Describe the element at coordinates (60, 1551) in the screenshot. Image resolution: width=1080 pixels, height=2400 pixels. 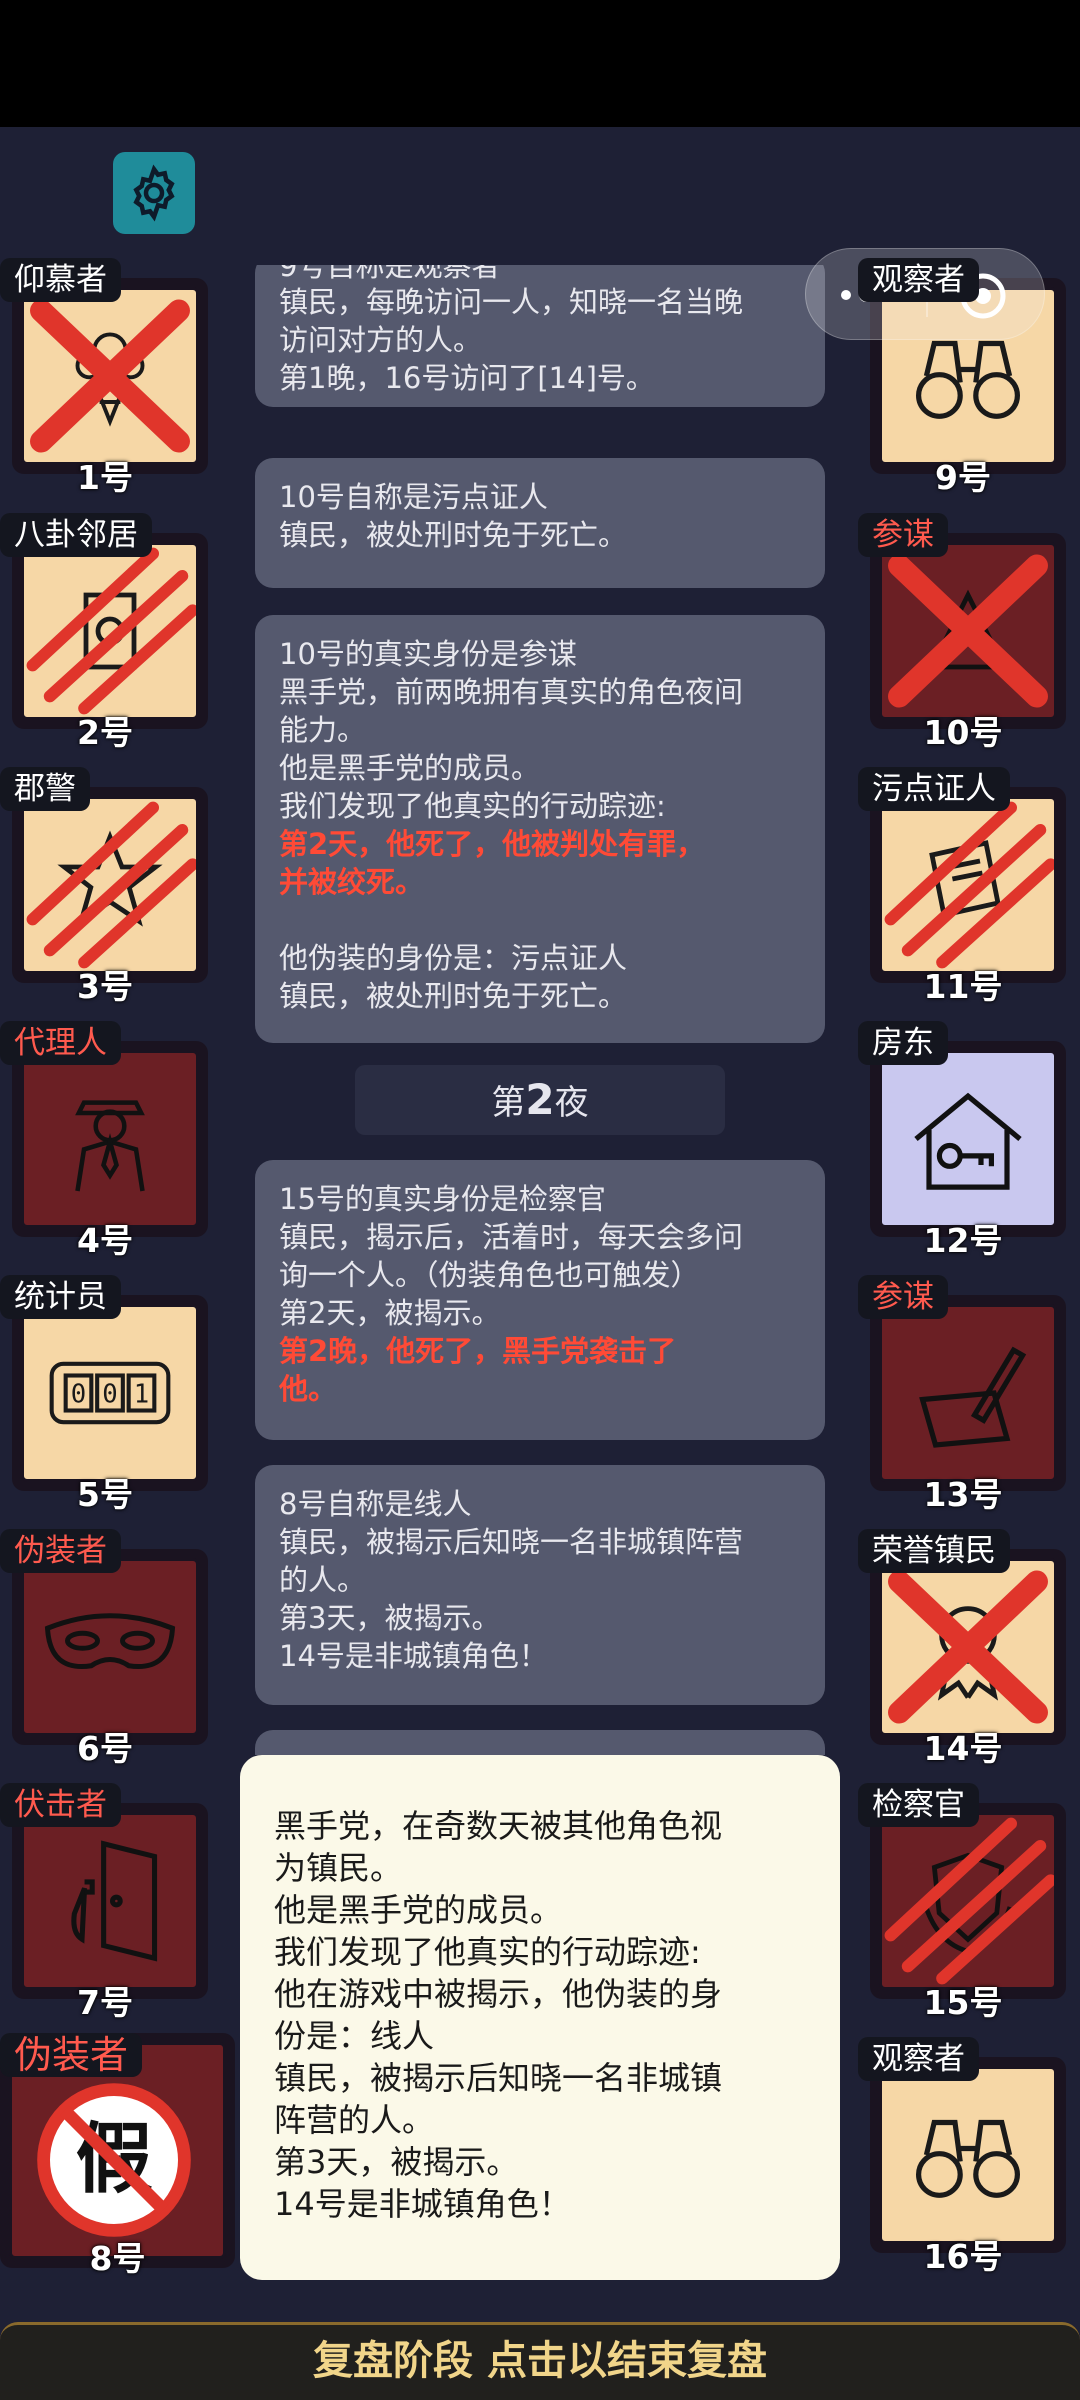
I see `role-label: 伪装者` at that location.